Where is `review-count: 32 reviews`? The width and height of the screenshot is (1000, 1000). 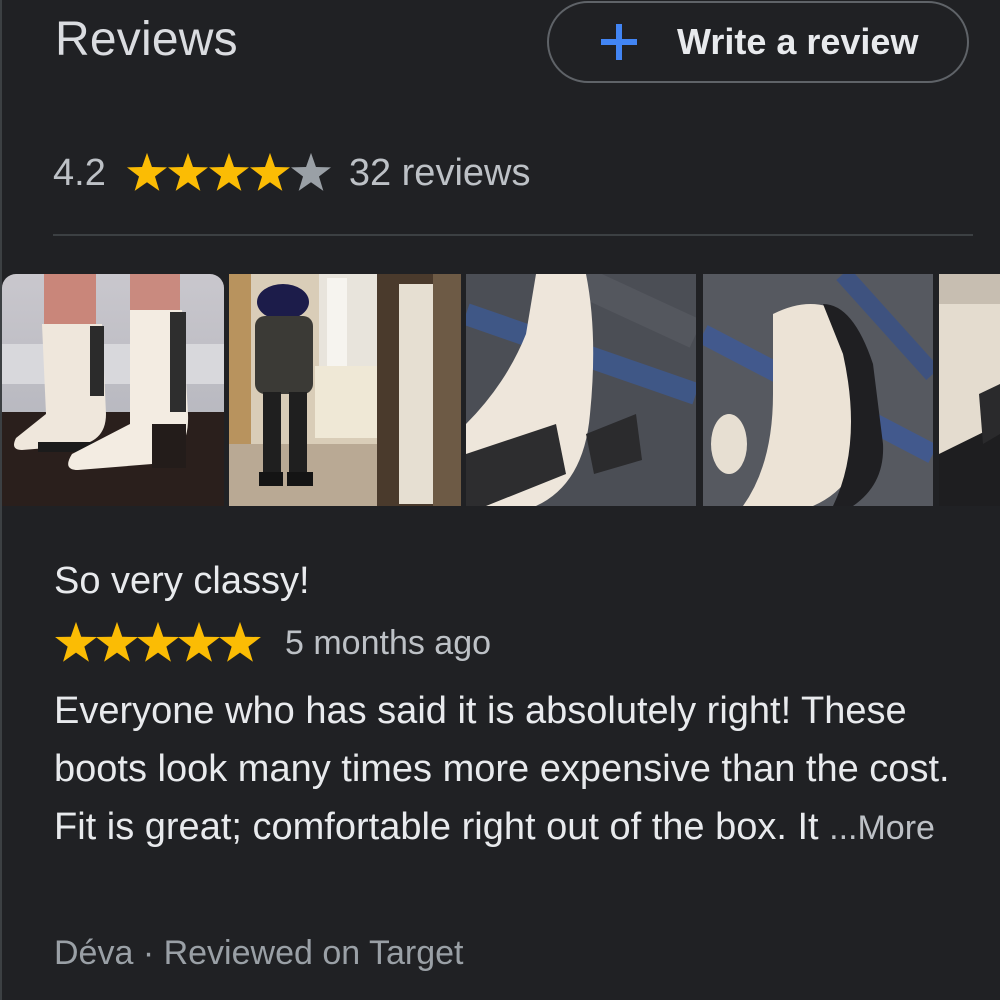
review-count: 32 reviews is located at coordinates (440, 173).